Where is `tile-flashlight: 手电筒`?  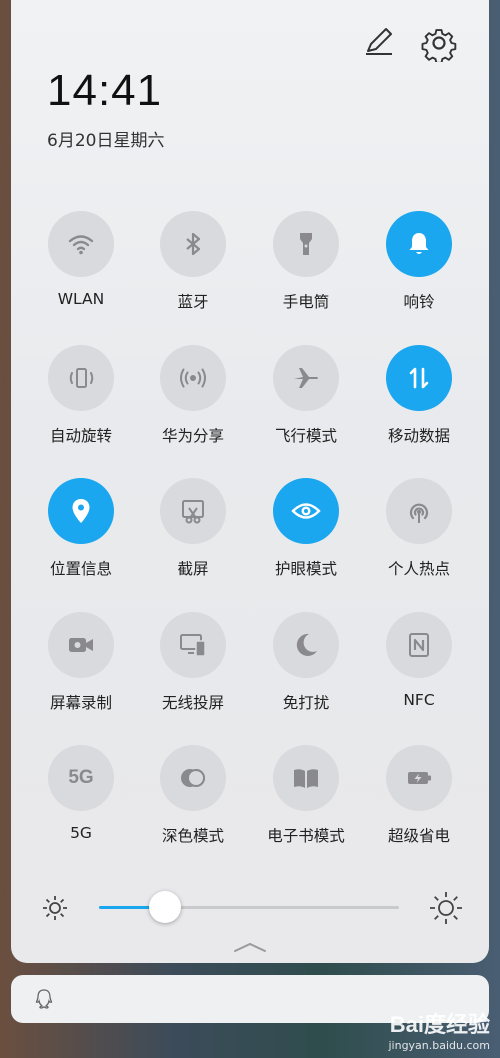
tile-flashlight: 手电筒 is located at coordinates (306, 266).